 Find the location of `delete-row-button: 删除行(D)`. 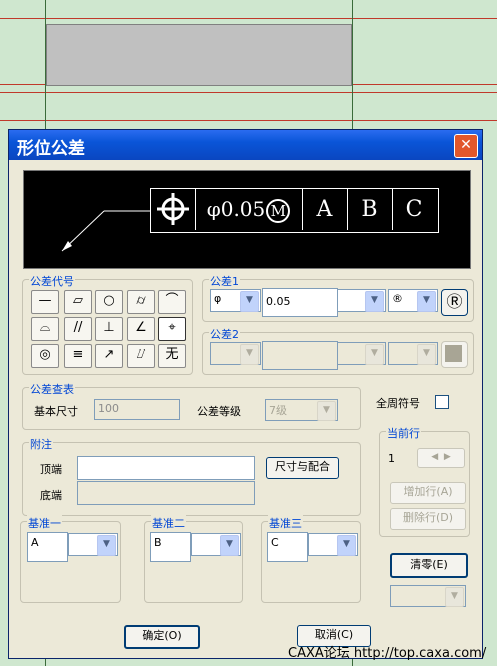

delete-row-button: 删除行(D) is located at coordinates (428, 519).